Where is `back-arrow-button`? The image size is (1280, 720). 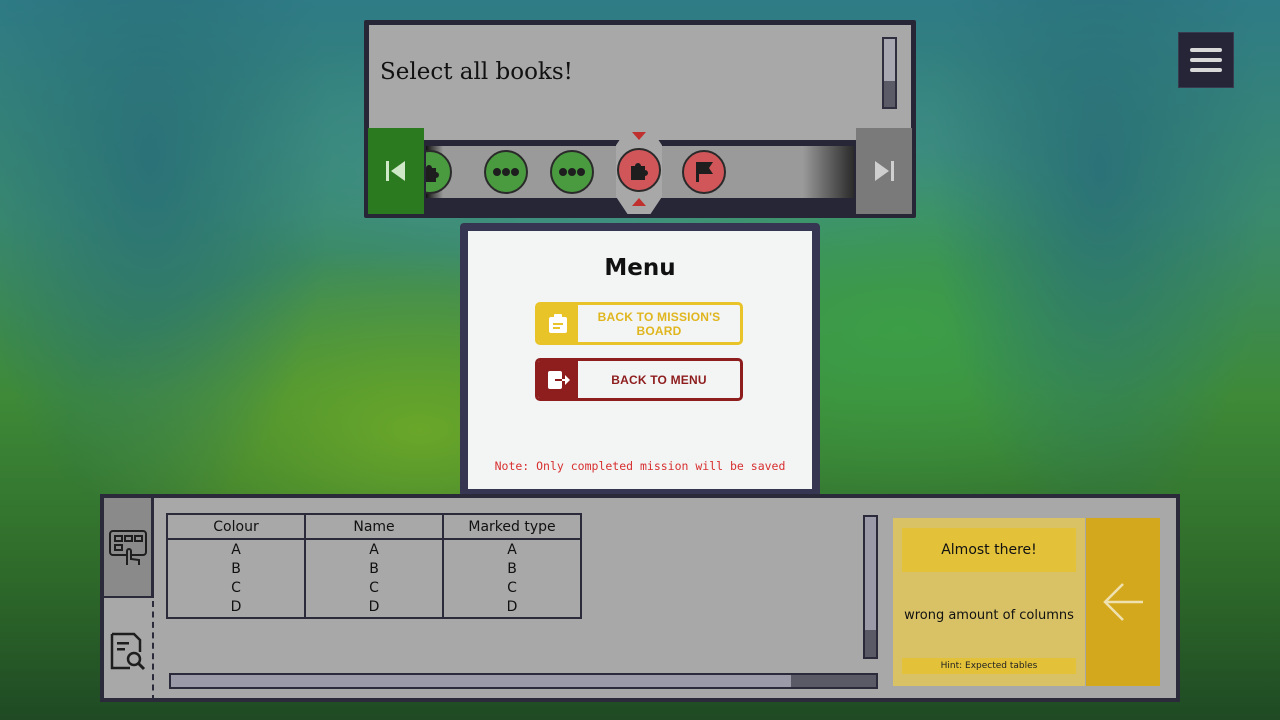 back-arrow-button is located at coordinates (1123, 602).